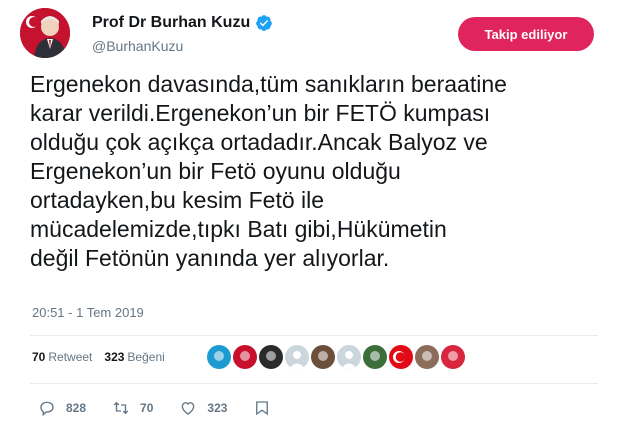 The height and width of the screenshot is (444, 628). Describe the element at coordinates (121, 408) in the screenshot. I see `retweet-icon` at that location.